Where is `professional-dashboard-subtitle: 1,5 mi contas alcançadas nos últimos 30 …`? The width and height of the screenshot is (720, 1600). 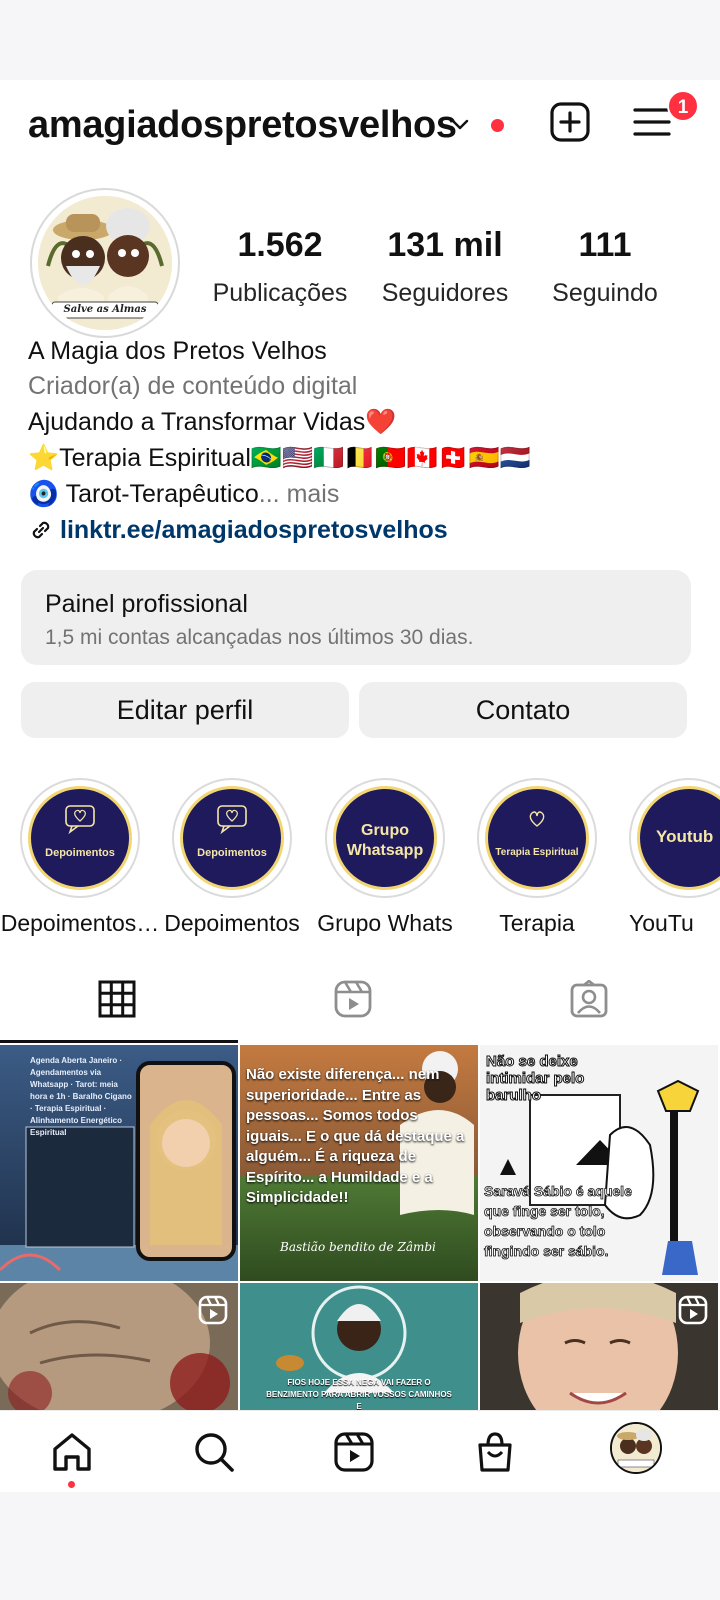 professional-dashboard-subtitle: 1,5 mi contas alcançadas nos últimos 30 … is located at coordinates (259, 637).